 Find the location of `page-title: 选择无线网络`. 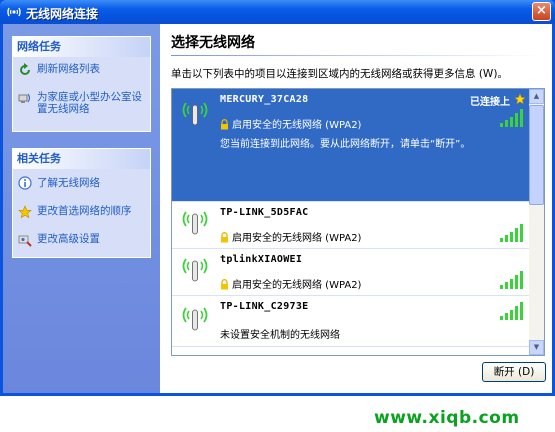

page-title: 选择无线网络 is located at coordinates (213, 43).